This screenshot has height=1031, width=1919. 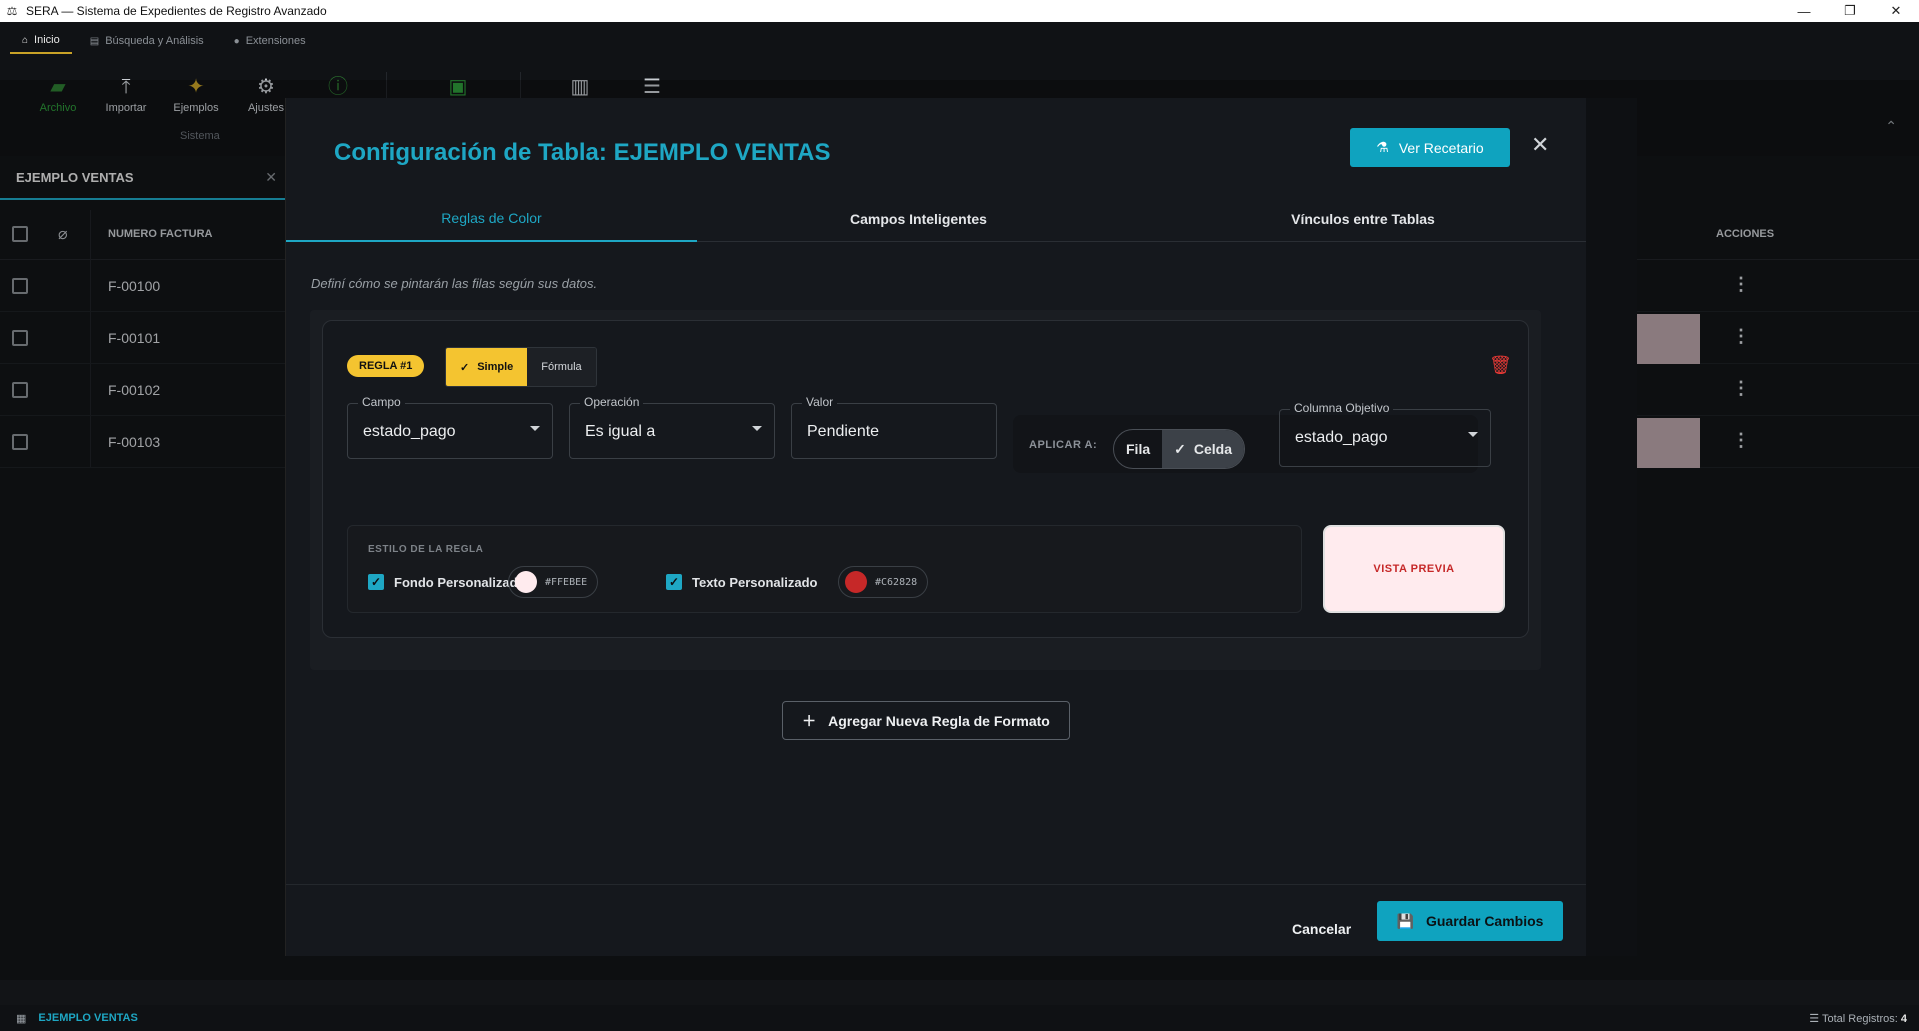 What do you see at coordinates (1063, 445) in the screenshot?
I see `apply-to-label: APLICAR A:` at bounding box center [1063, 445].